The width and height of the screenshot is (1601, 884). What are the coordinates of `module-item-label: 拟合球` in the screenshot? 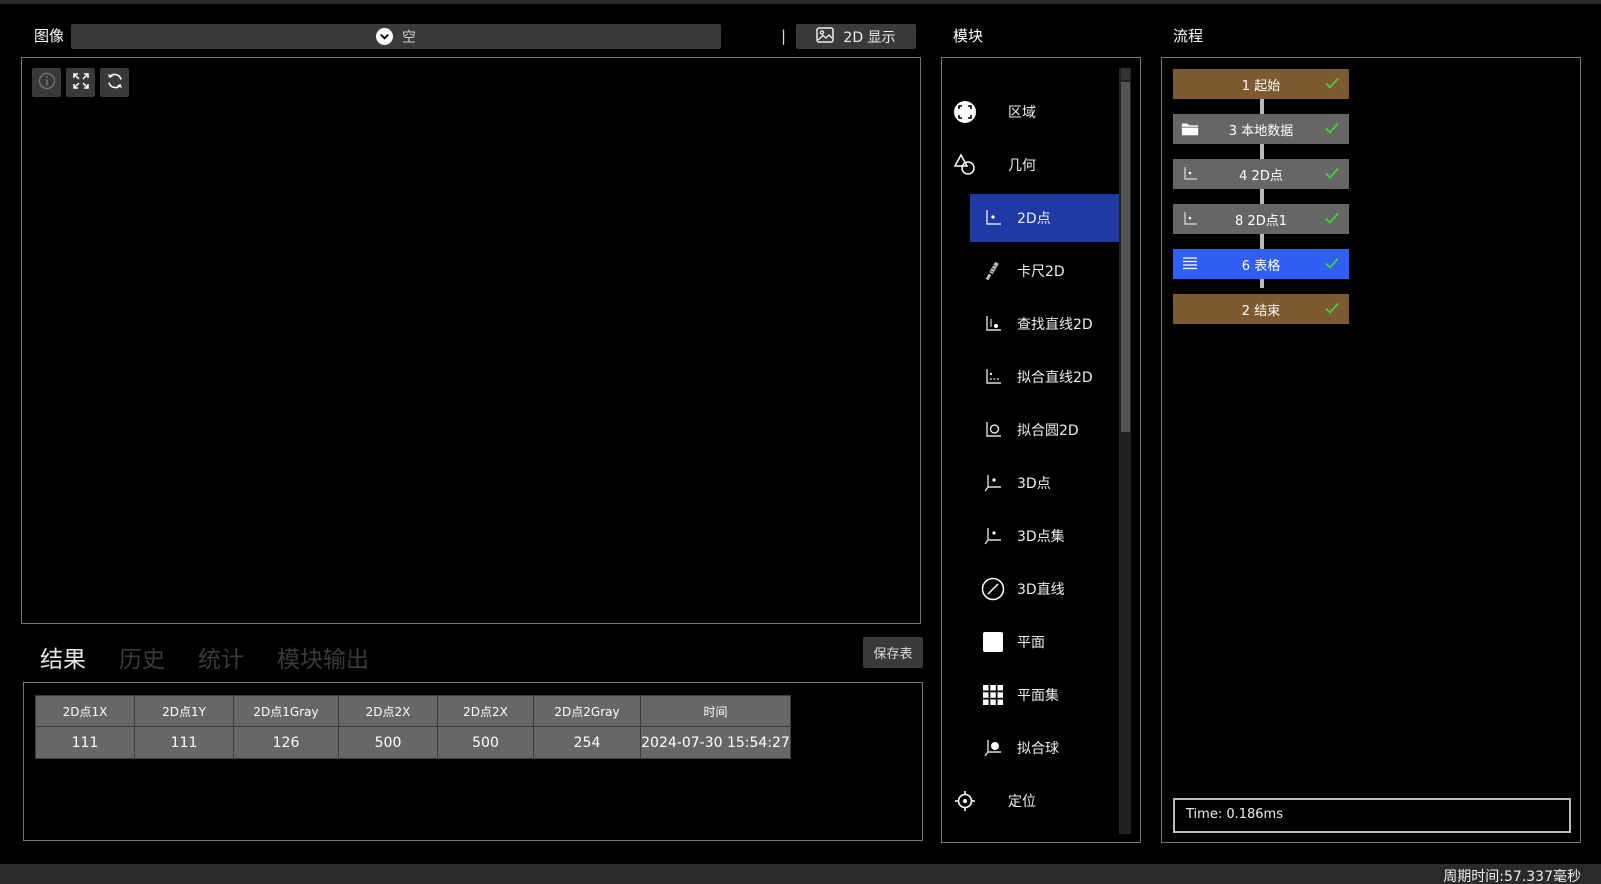 It's located at (1038, 749).